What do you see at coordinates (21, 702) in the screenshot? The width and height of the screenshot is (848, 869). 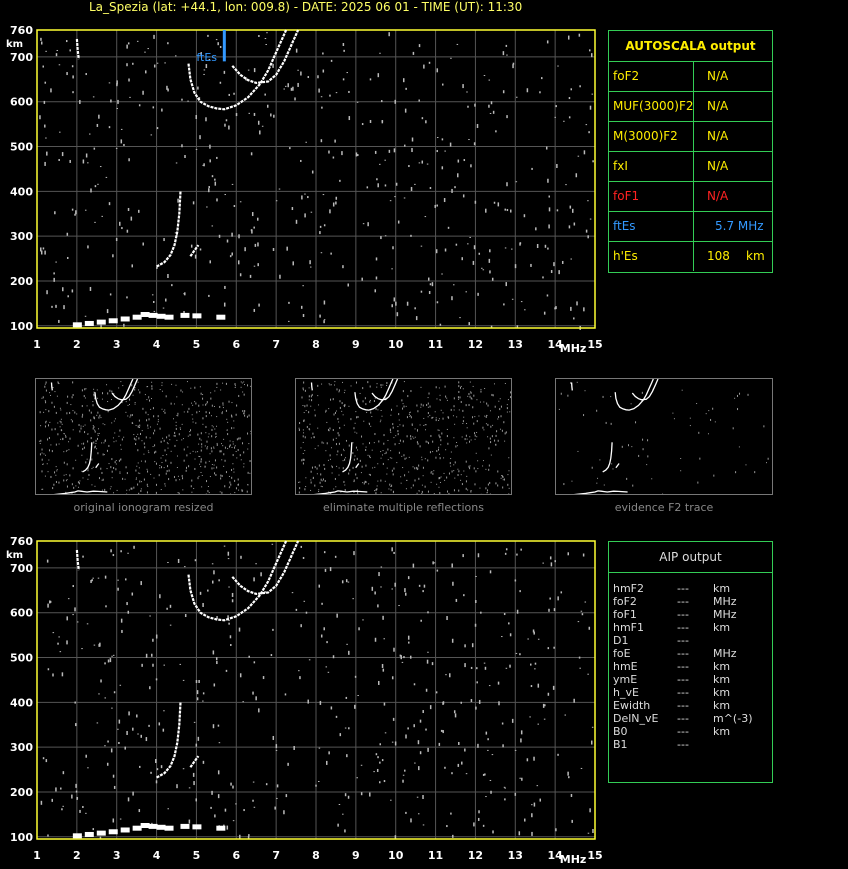 I see `y-tick-label: 400` at bounding box center [21, 702].